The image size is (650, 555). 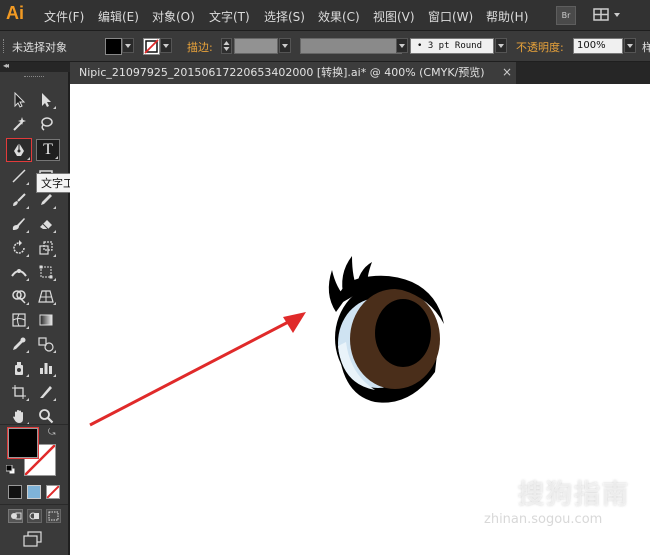 What do you see at coordinates (543, 519) in the screenshot?
I see `watermark-url: zhinan.sogou.com` at bounding box center [543, 519].